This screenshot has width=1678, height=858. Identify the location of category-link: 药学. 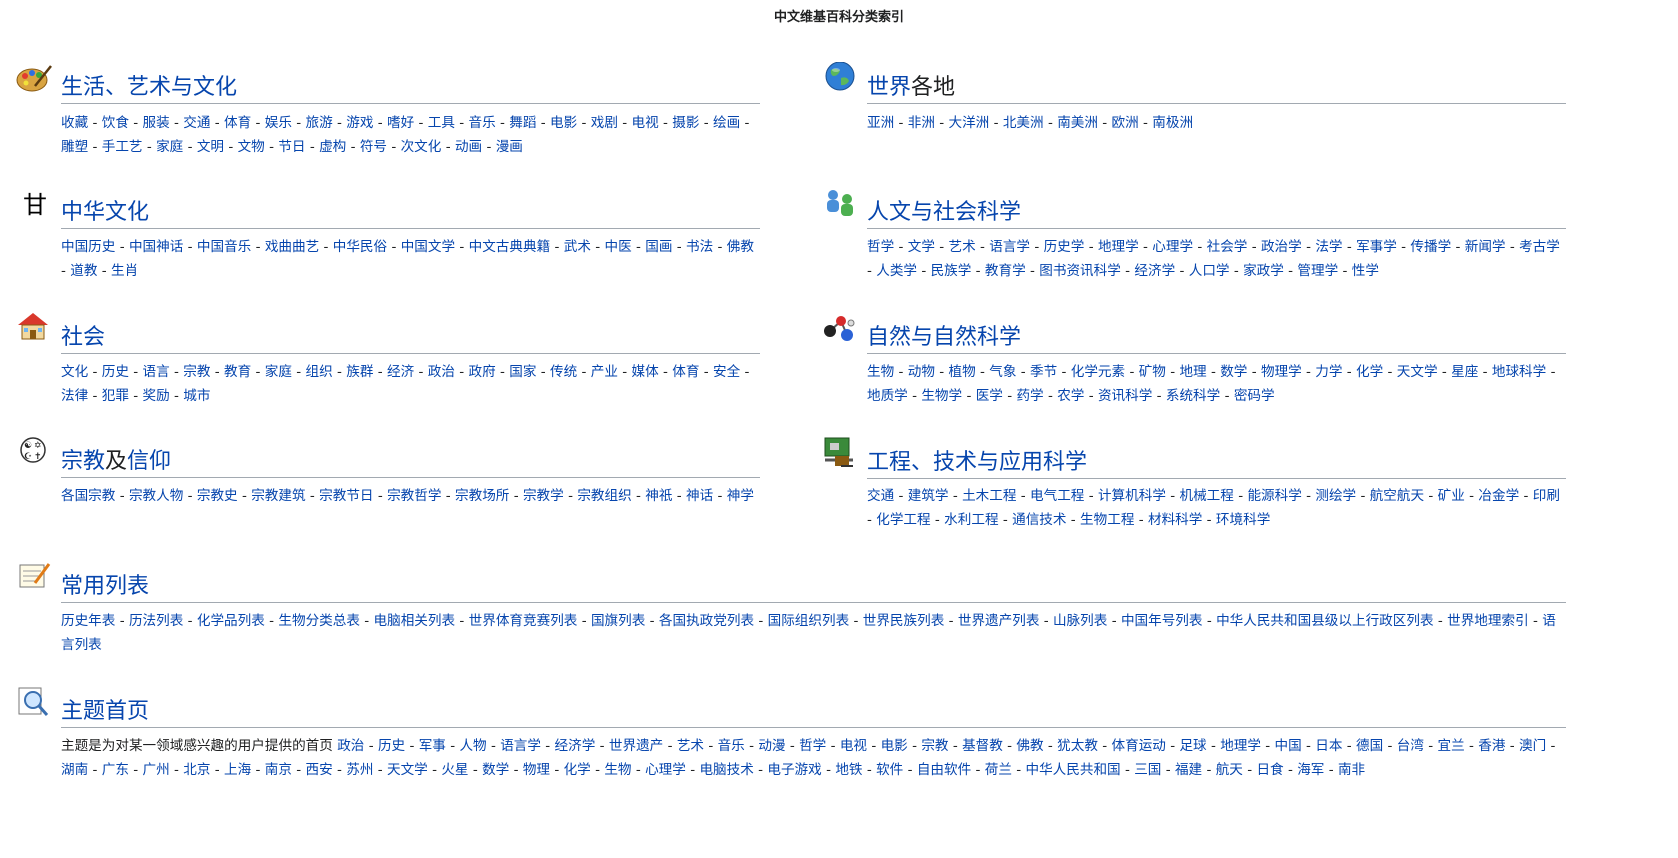
(1029, 396).